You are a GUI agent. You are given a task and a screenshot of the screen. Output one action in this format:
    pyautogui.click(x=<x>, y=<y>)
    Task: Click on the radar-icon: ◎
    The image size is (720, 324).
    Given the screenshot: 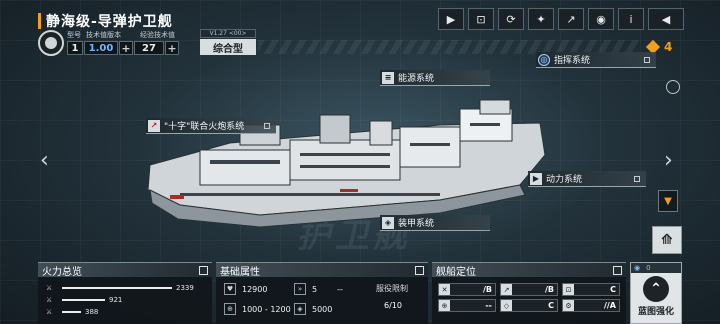 What is the action you would take?
    pyautogui.click(x=544, y=59)
    